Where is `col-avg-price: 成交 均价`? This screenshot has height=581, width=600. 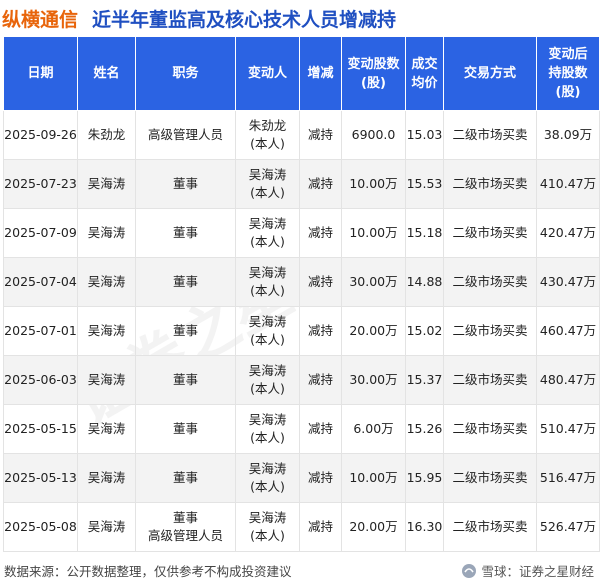
col-avg-price: 成交 均价 is located at coordinates (424, 73).